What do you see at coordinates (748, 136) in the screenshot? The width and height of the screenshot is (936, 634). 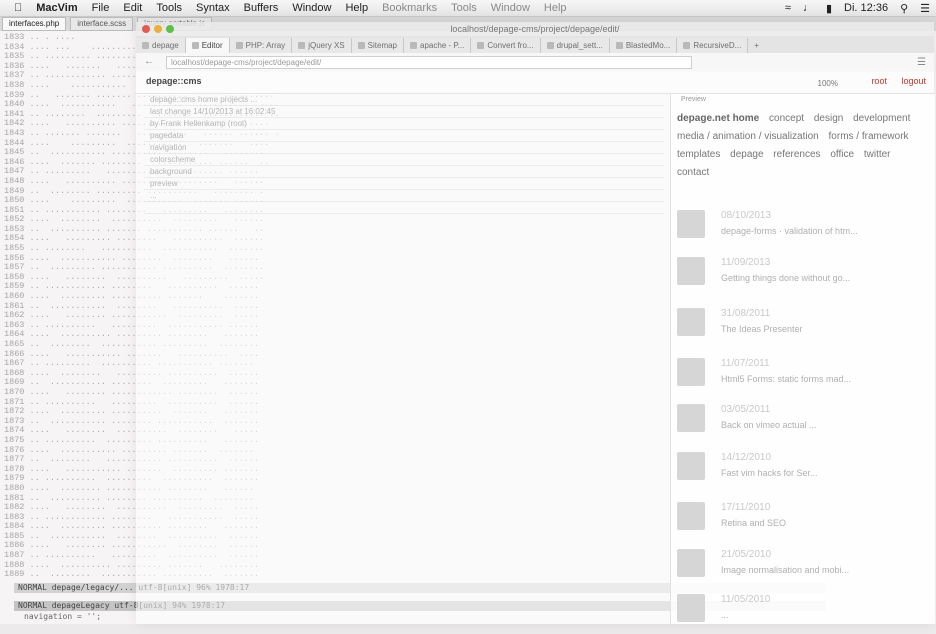 I see `site-nav-item: media / animation / visualization` at bounding box center [748, 136].